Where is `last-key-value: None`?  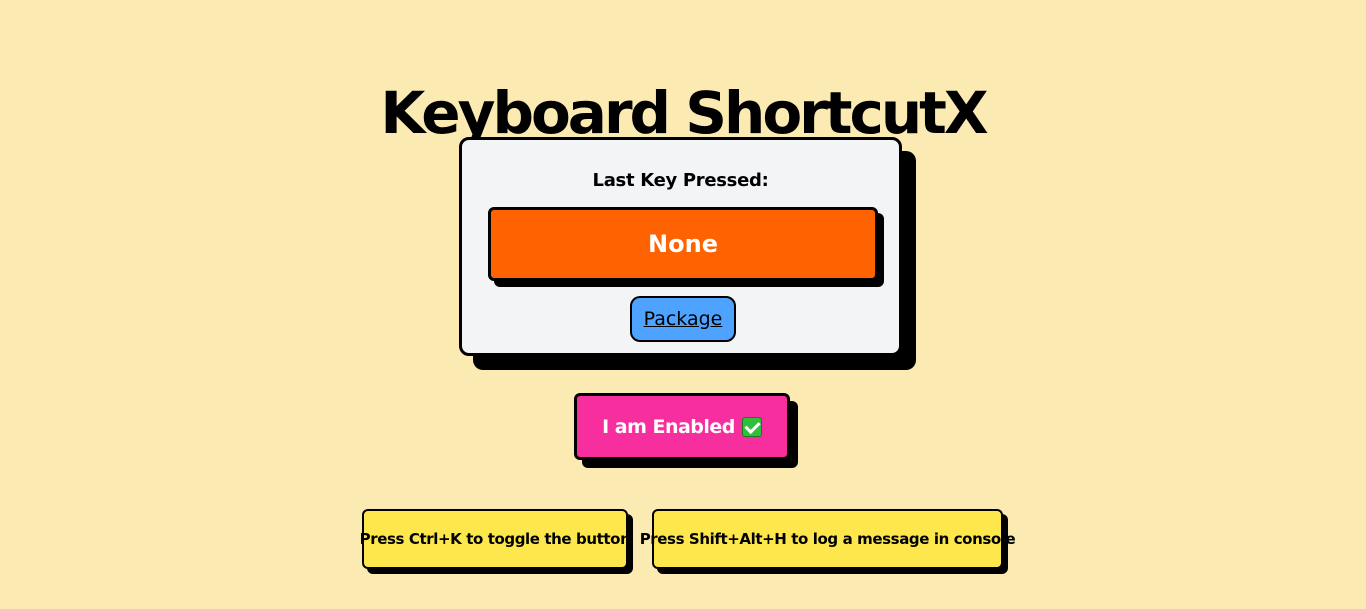 last-key-value: None is located at coordinates (683, 244).